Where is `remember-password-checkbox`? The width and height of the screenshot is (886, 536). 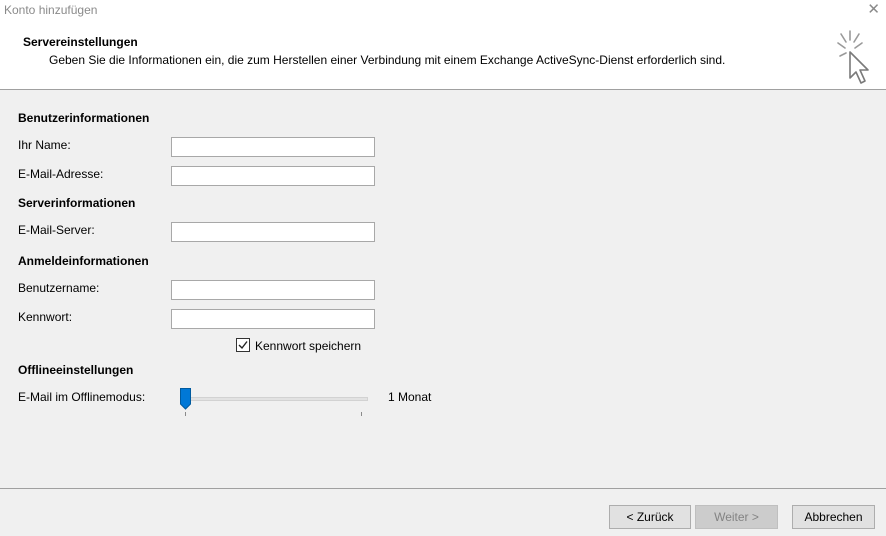 remember-password-checkbox is located at coordinates (243, 345).